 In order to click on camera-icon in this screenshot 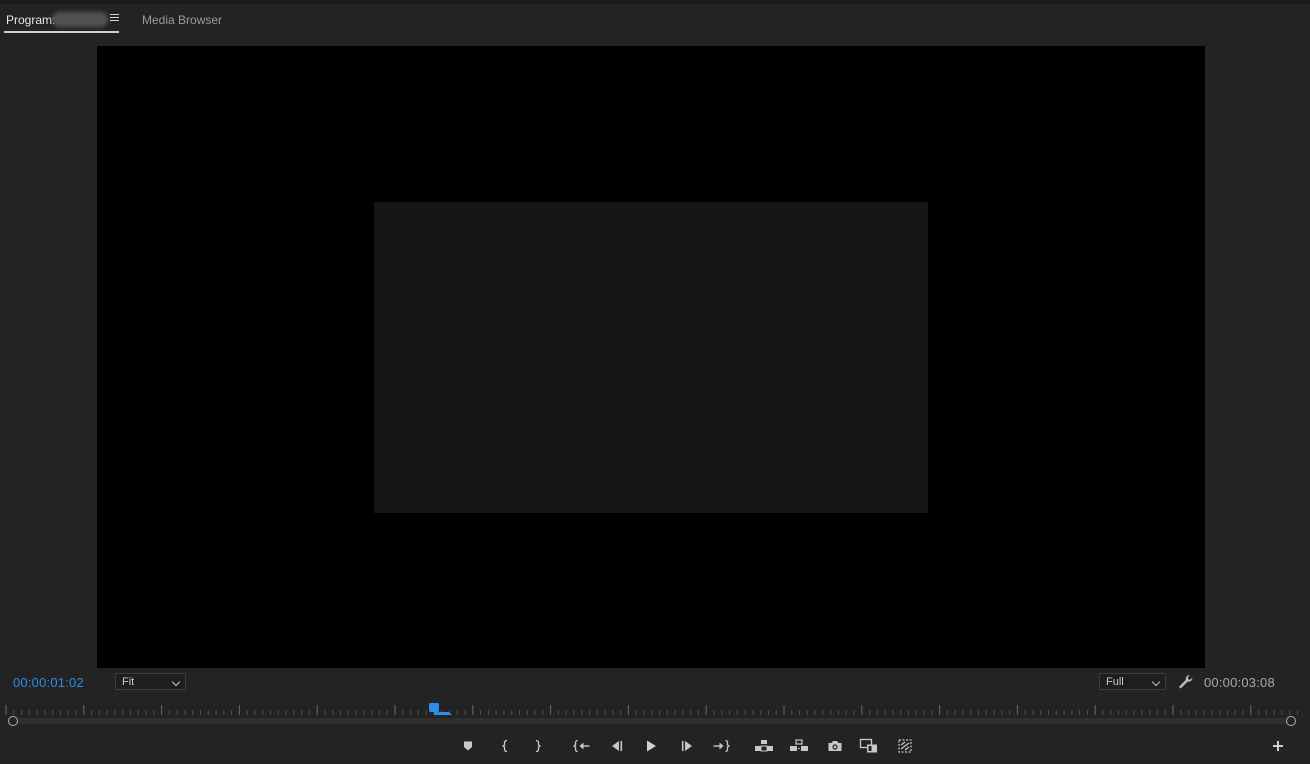, I will do `click(835, 746)`.